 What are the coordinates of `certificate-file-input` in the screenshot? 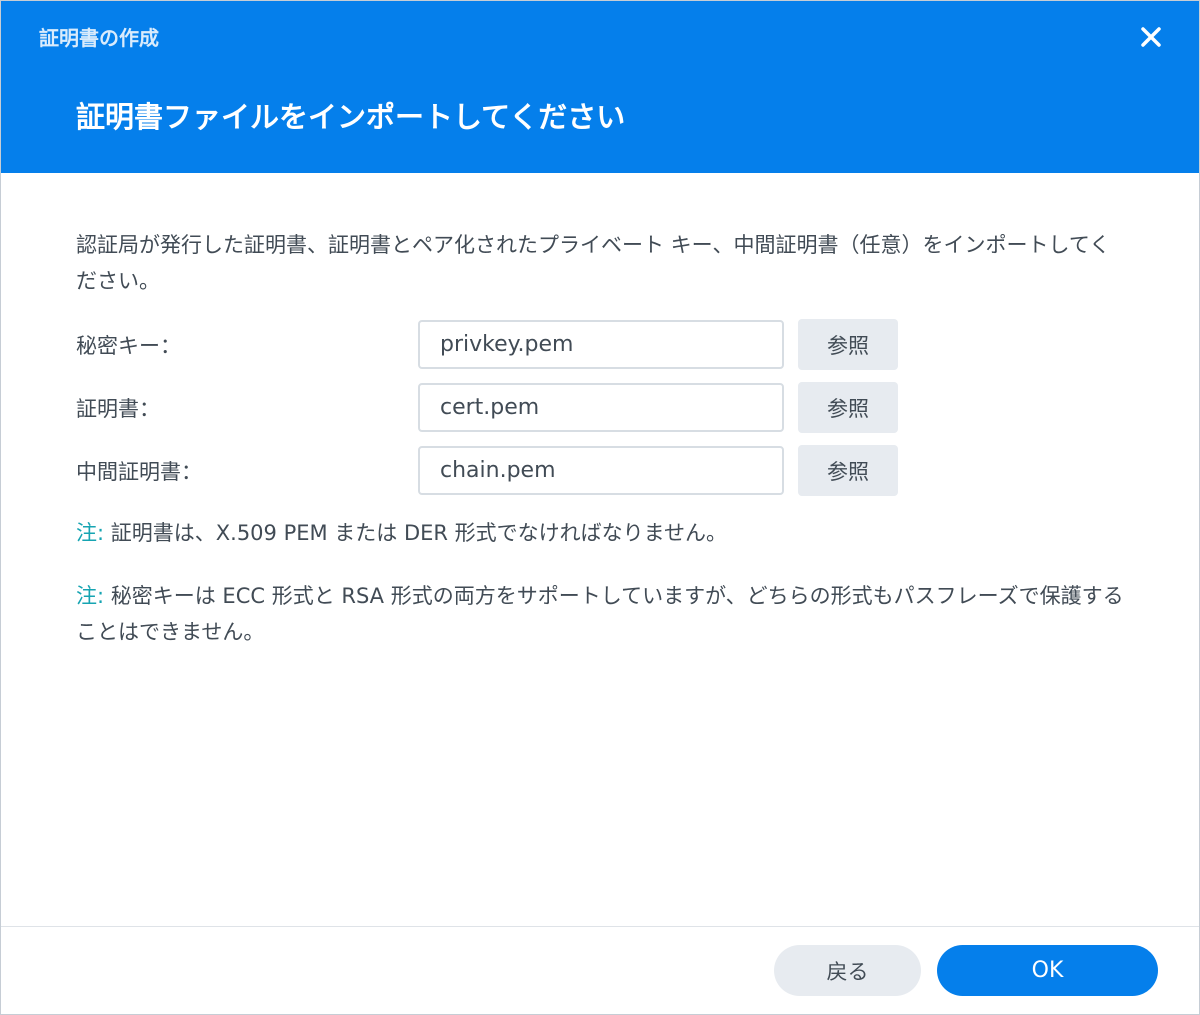 It's located at (601, 407).